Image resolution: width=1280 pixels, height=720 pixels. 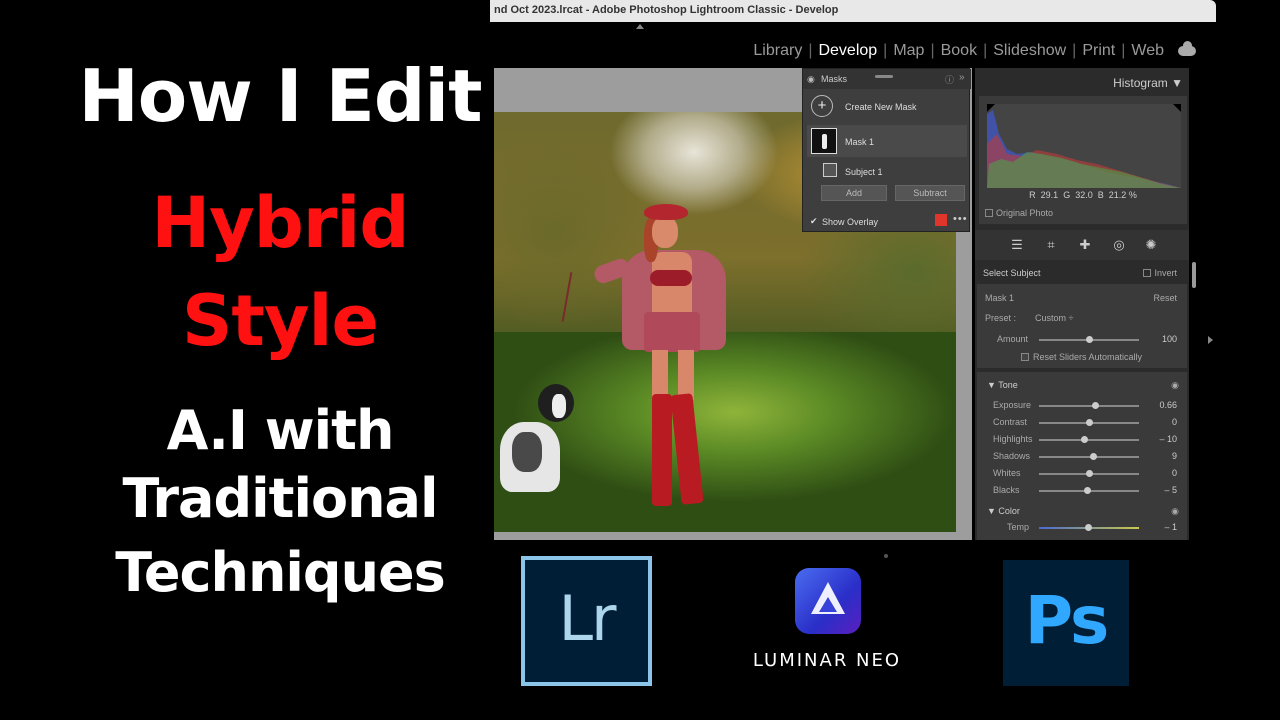 What do you see at coordinates (1051, 245) in the screenshot?
I see `crop-tool-icon: ⌗` at bounding box center [1051, 245].